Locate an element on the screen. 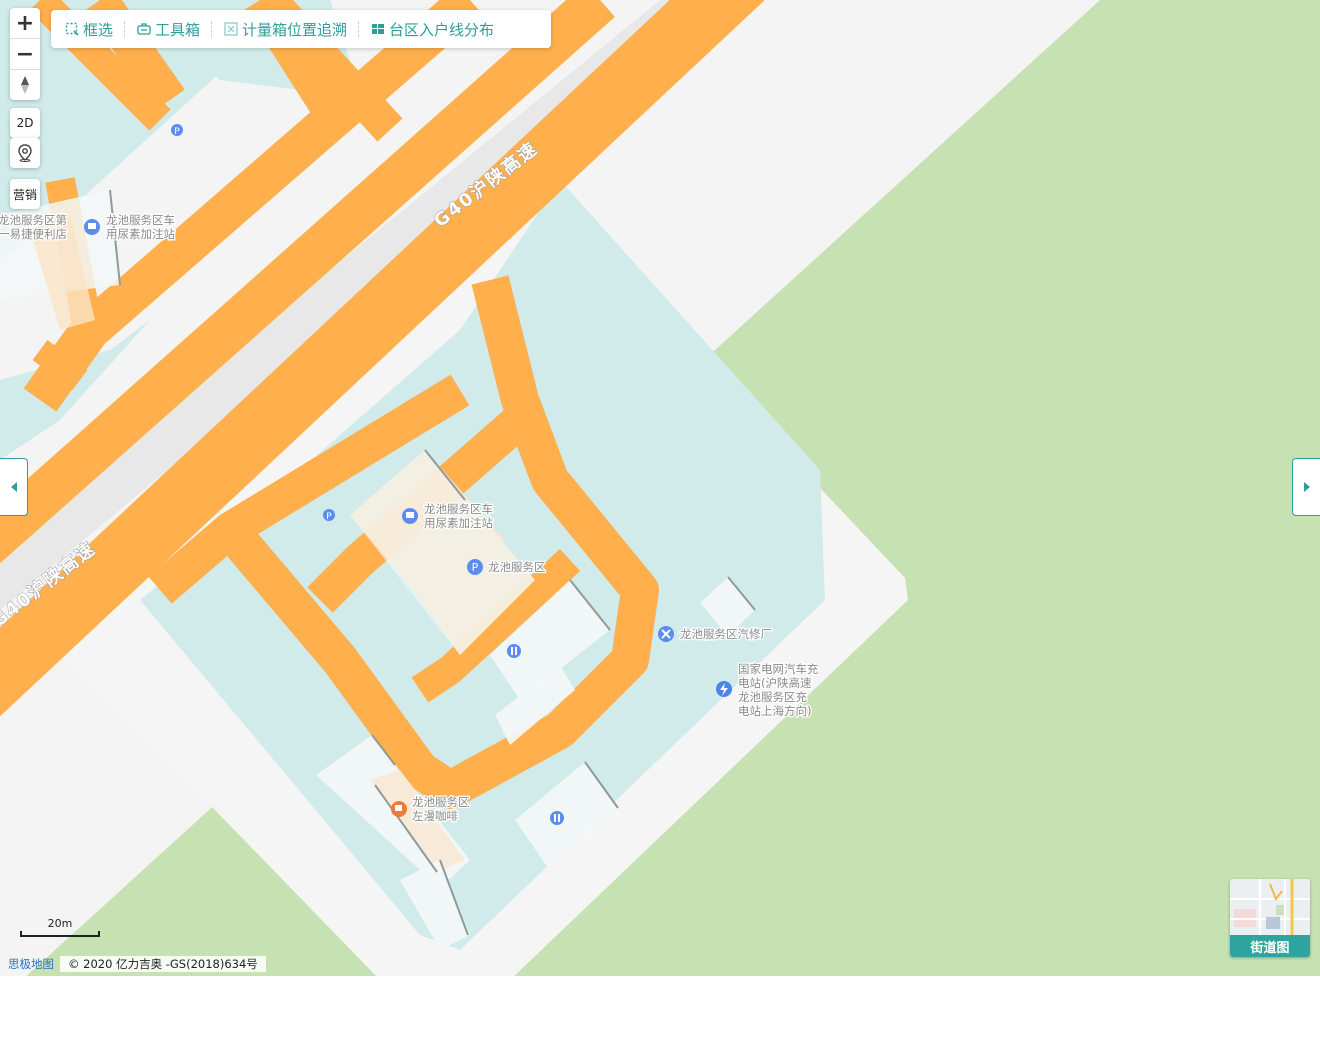  service-area-parking-icon: P is located at coordinates (475, 567).